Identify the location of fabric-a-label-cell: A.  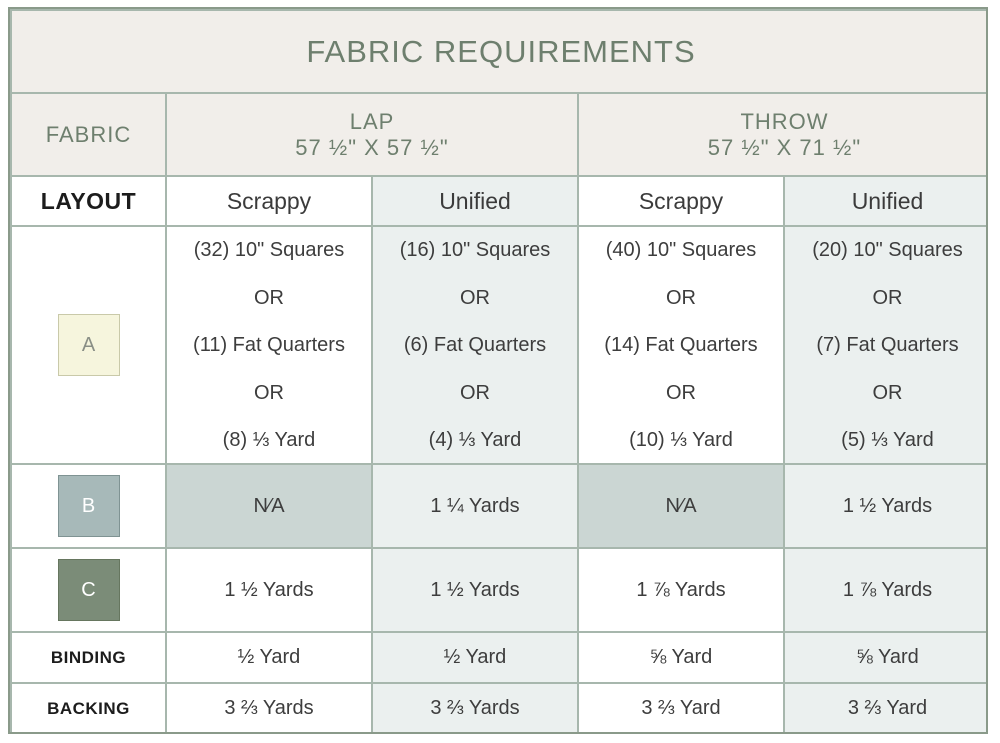
(88, 345).